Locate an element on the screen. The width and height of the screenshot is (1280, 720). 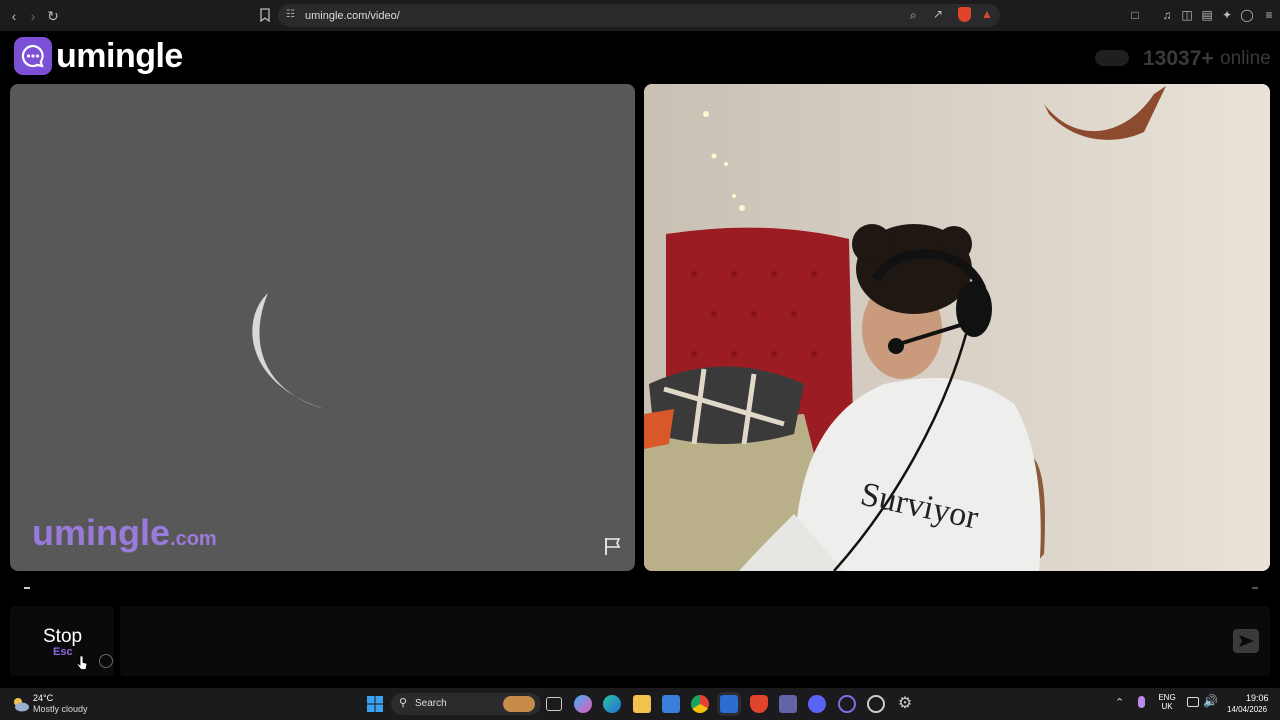
vpn-icon: ◯ is located at coordinates (1247, 15).